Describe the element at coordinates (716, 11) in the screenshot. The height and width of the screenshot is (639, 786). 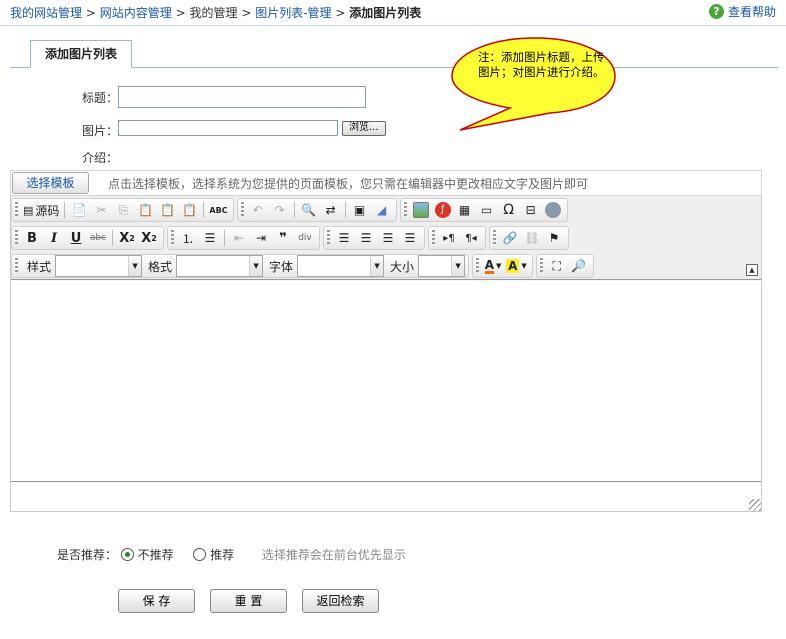
I see `help-icon: ?` at that location.